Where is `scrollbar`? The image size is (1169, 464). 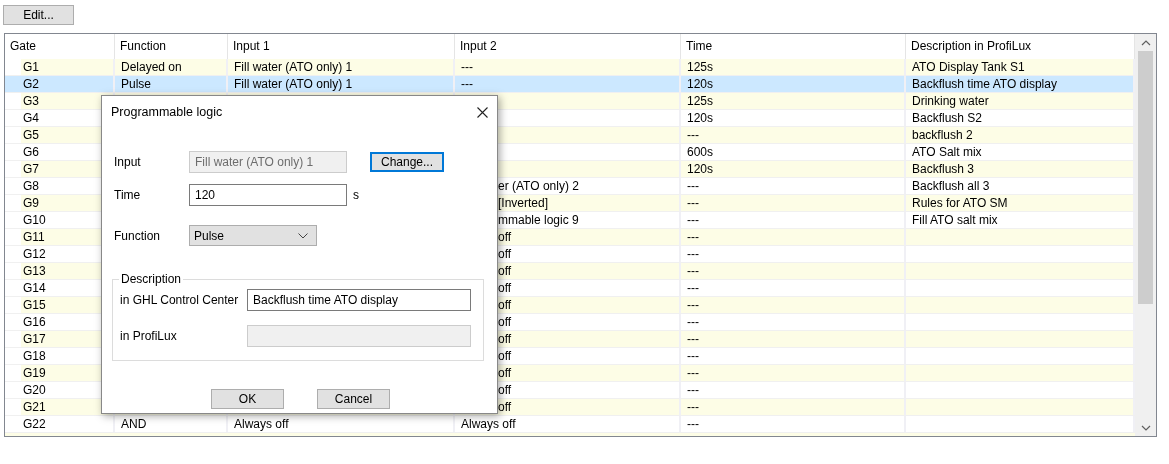
scrollbar is located at coordinates (1145, 235).